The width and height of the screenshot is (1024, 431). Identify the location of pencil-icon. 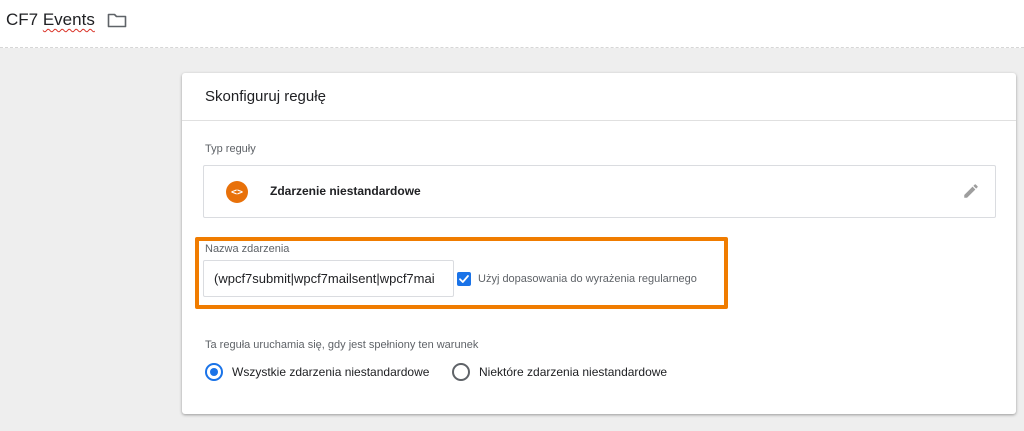
(971, 191).